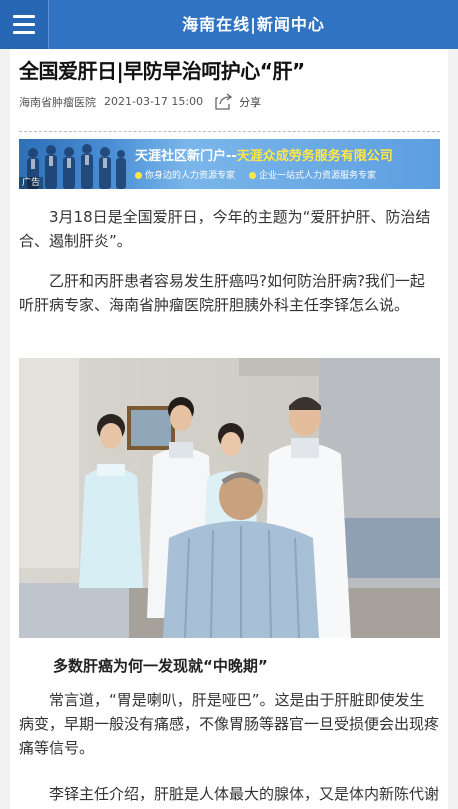  I want to click on site-title: 海南在线|新闻中心, so click(253, 24).